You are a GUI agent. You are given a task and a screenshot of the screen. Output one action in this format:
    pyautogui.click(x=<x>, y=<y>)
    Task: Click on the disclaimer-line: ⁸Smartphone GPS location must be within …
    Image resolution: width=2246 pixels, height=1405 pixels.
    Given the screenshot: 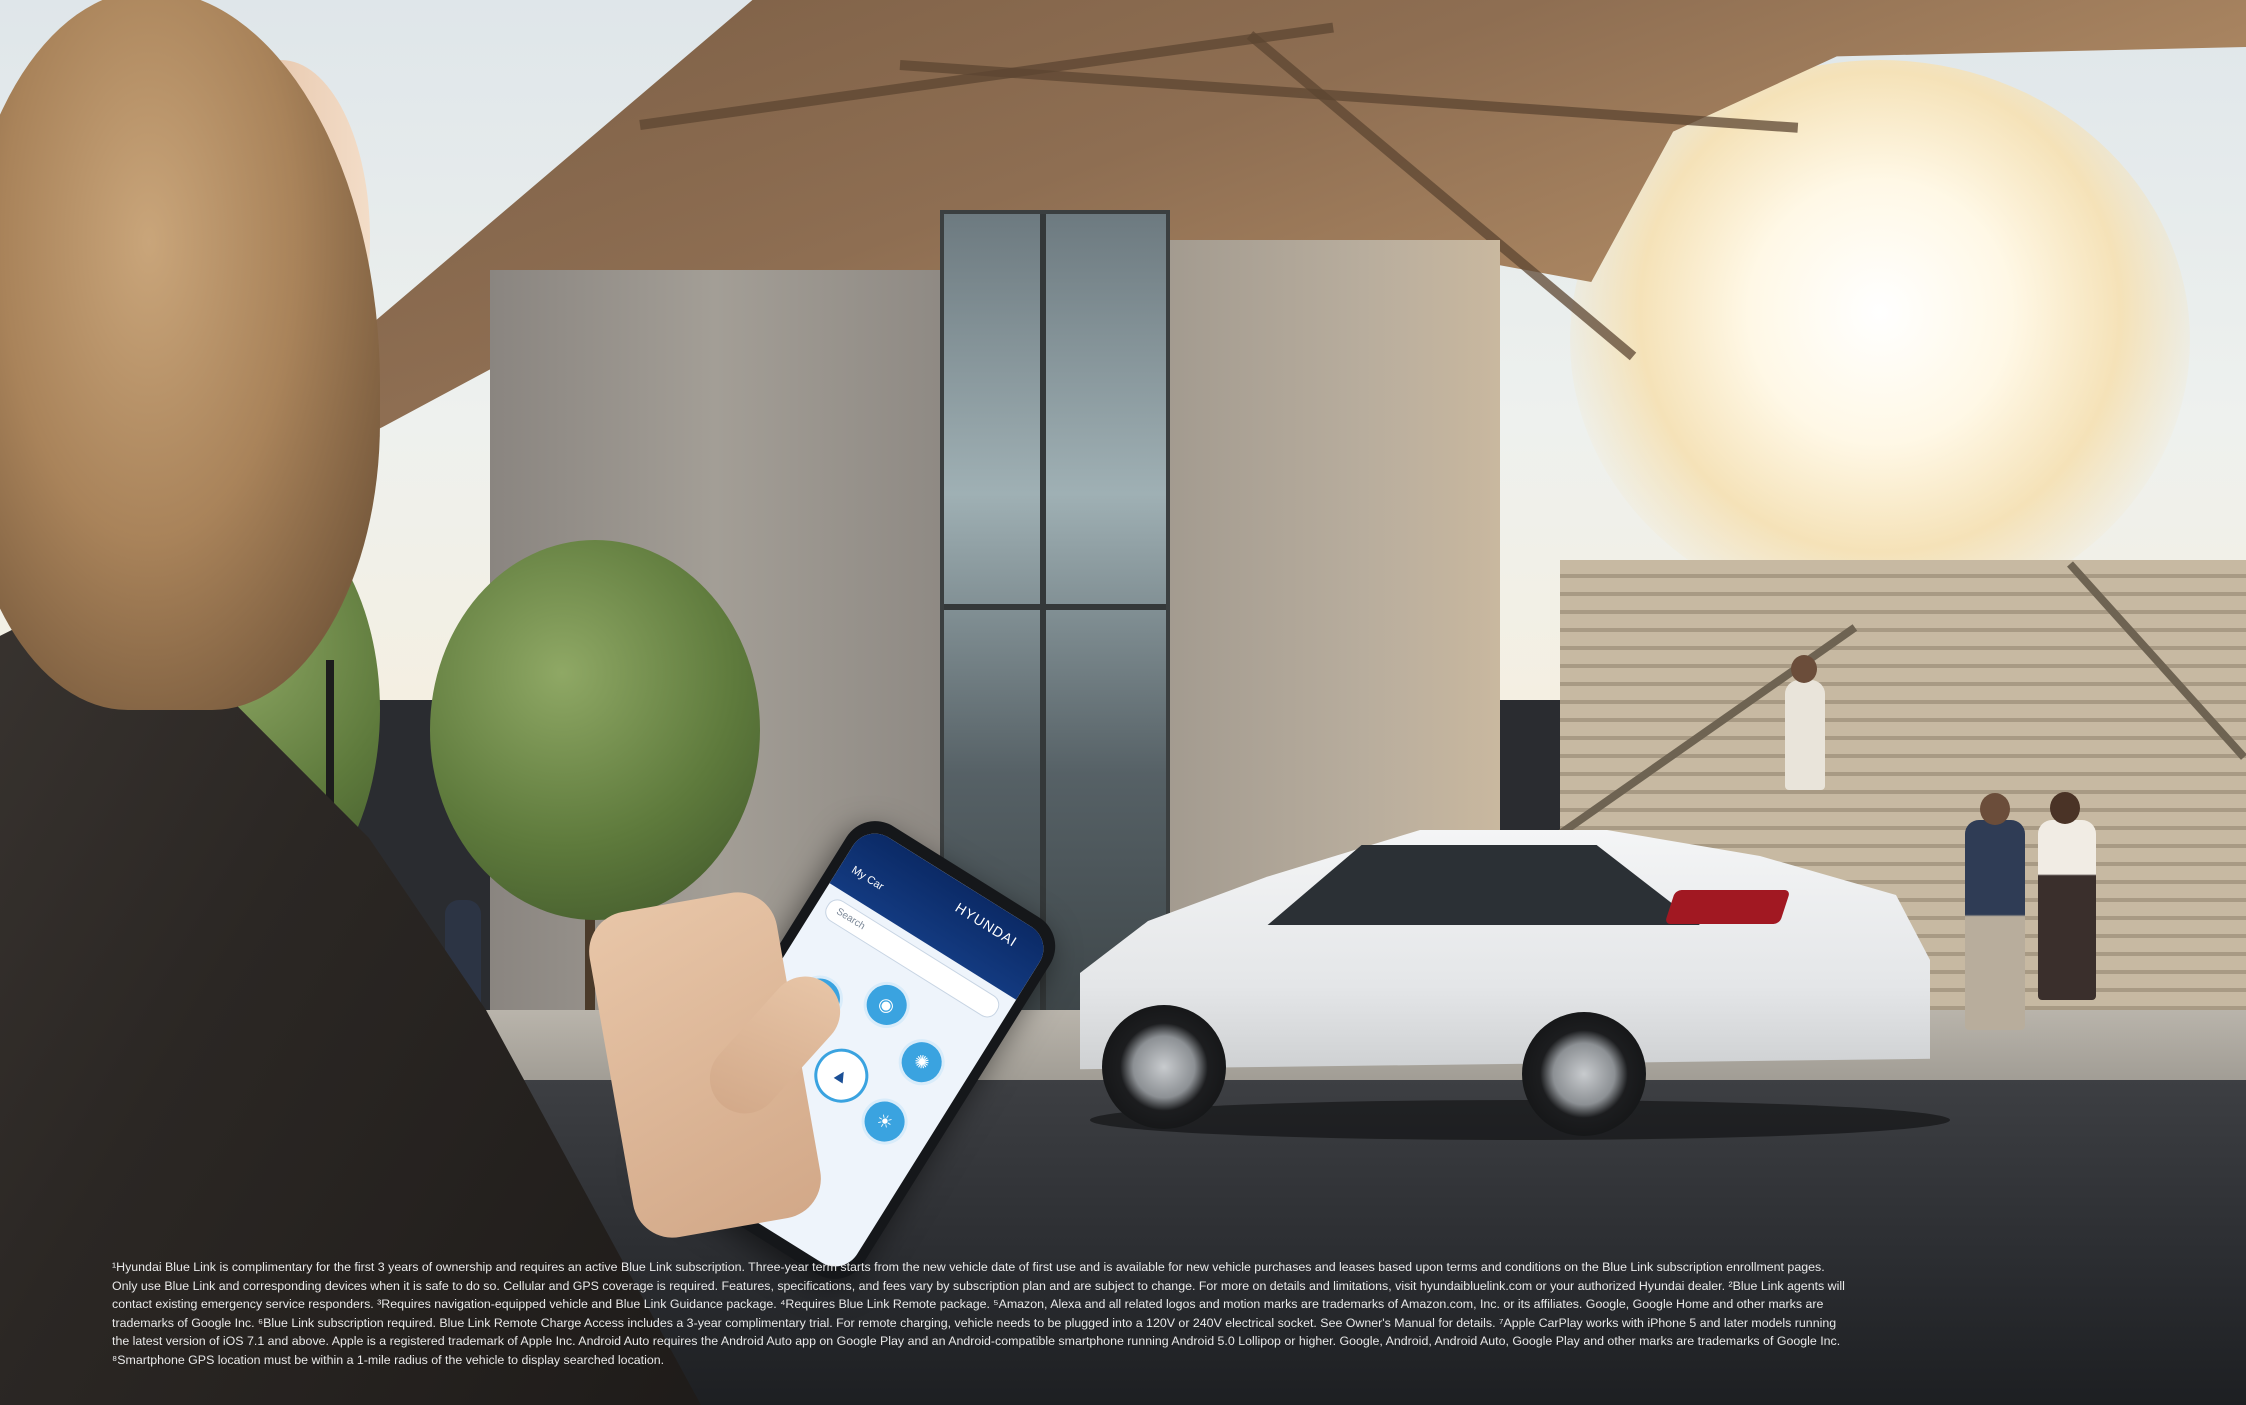 What is the action you would take?
    pyautogui.click(x=388, y=1359)
    